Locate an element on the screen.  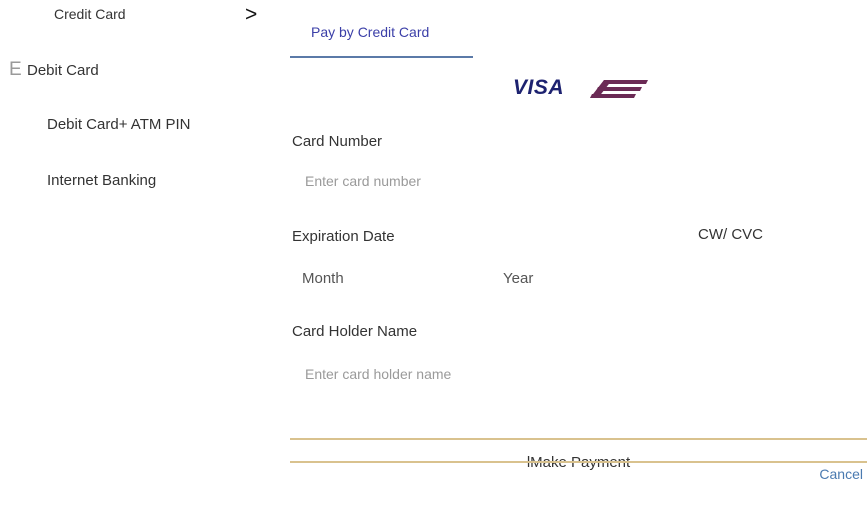
tab-label: Pay by Credit Card is located at coordinates (370, 32).